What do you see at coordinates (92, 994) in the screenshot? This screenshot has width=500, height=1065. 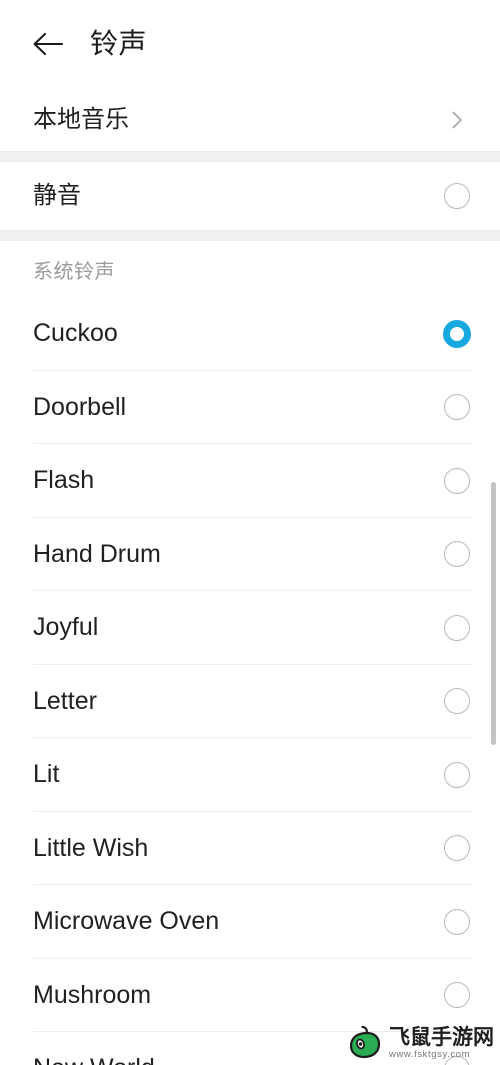 I see `ringtone-label: Mushroom` at bounding box center [92, 994].